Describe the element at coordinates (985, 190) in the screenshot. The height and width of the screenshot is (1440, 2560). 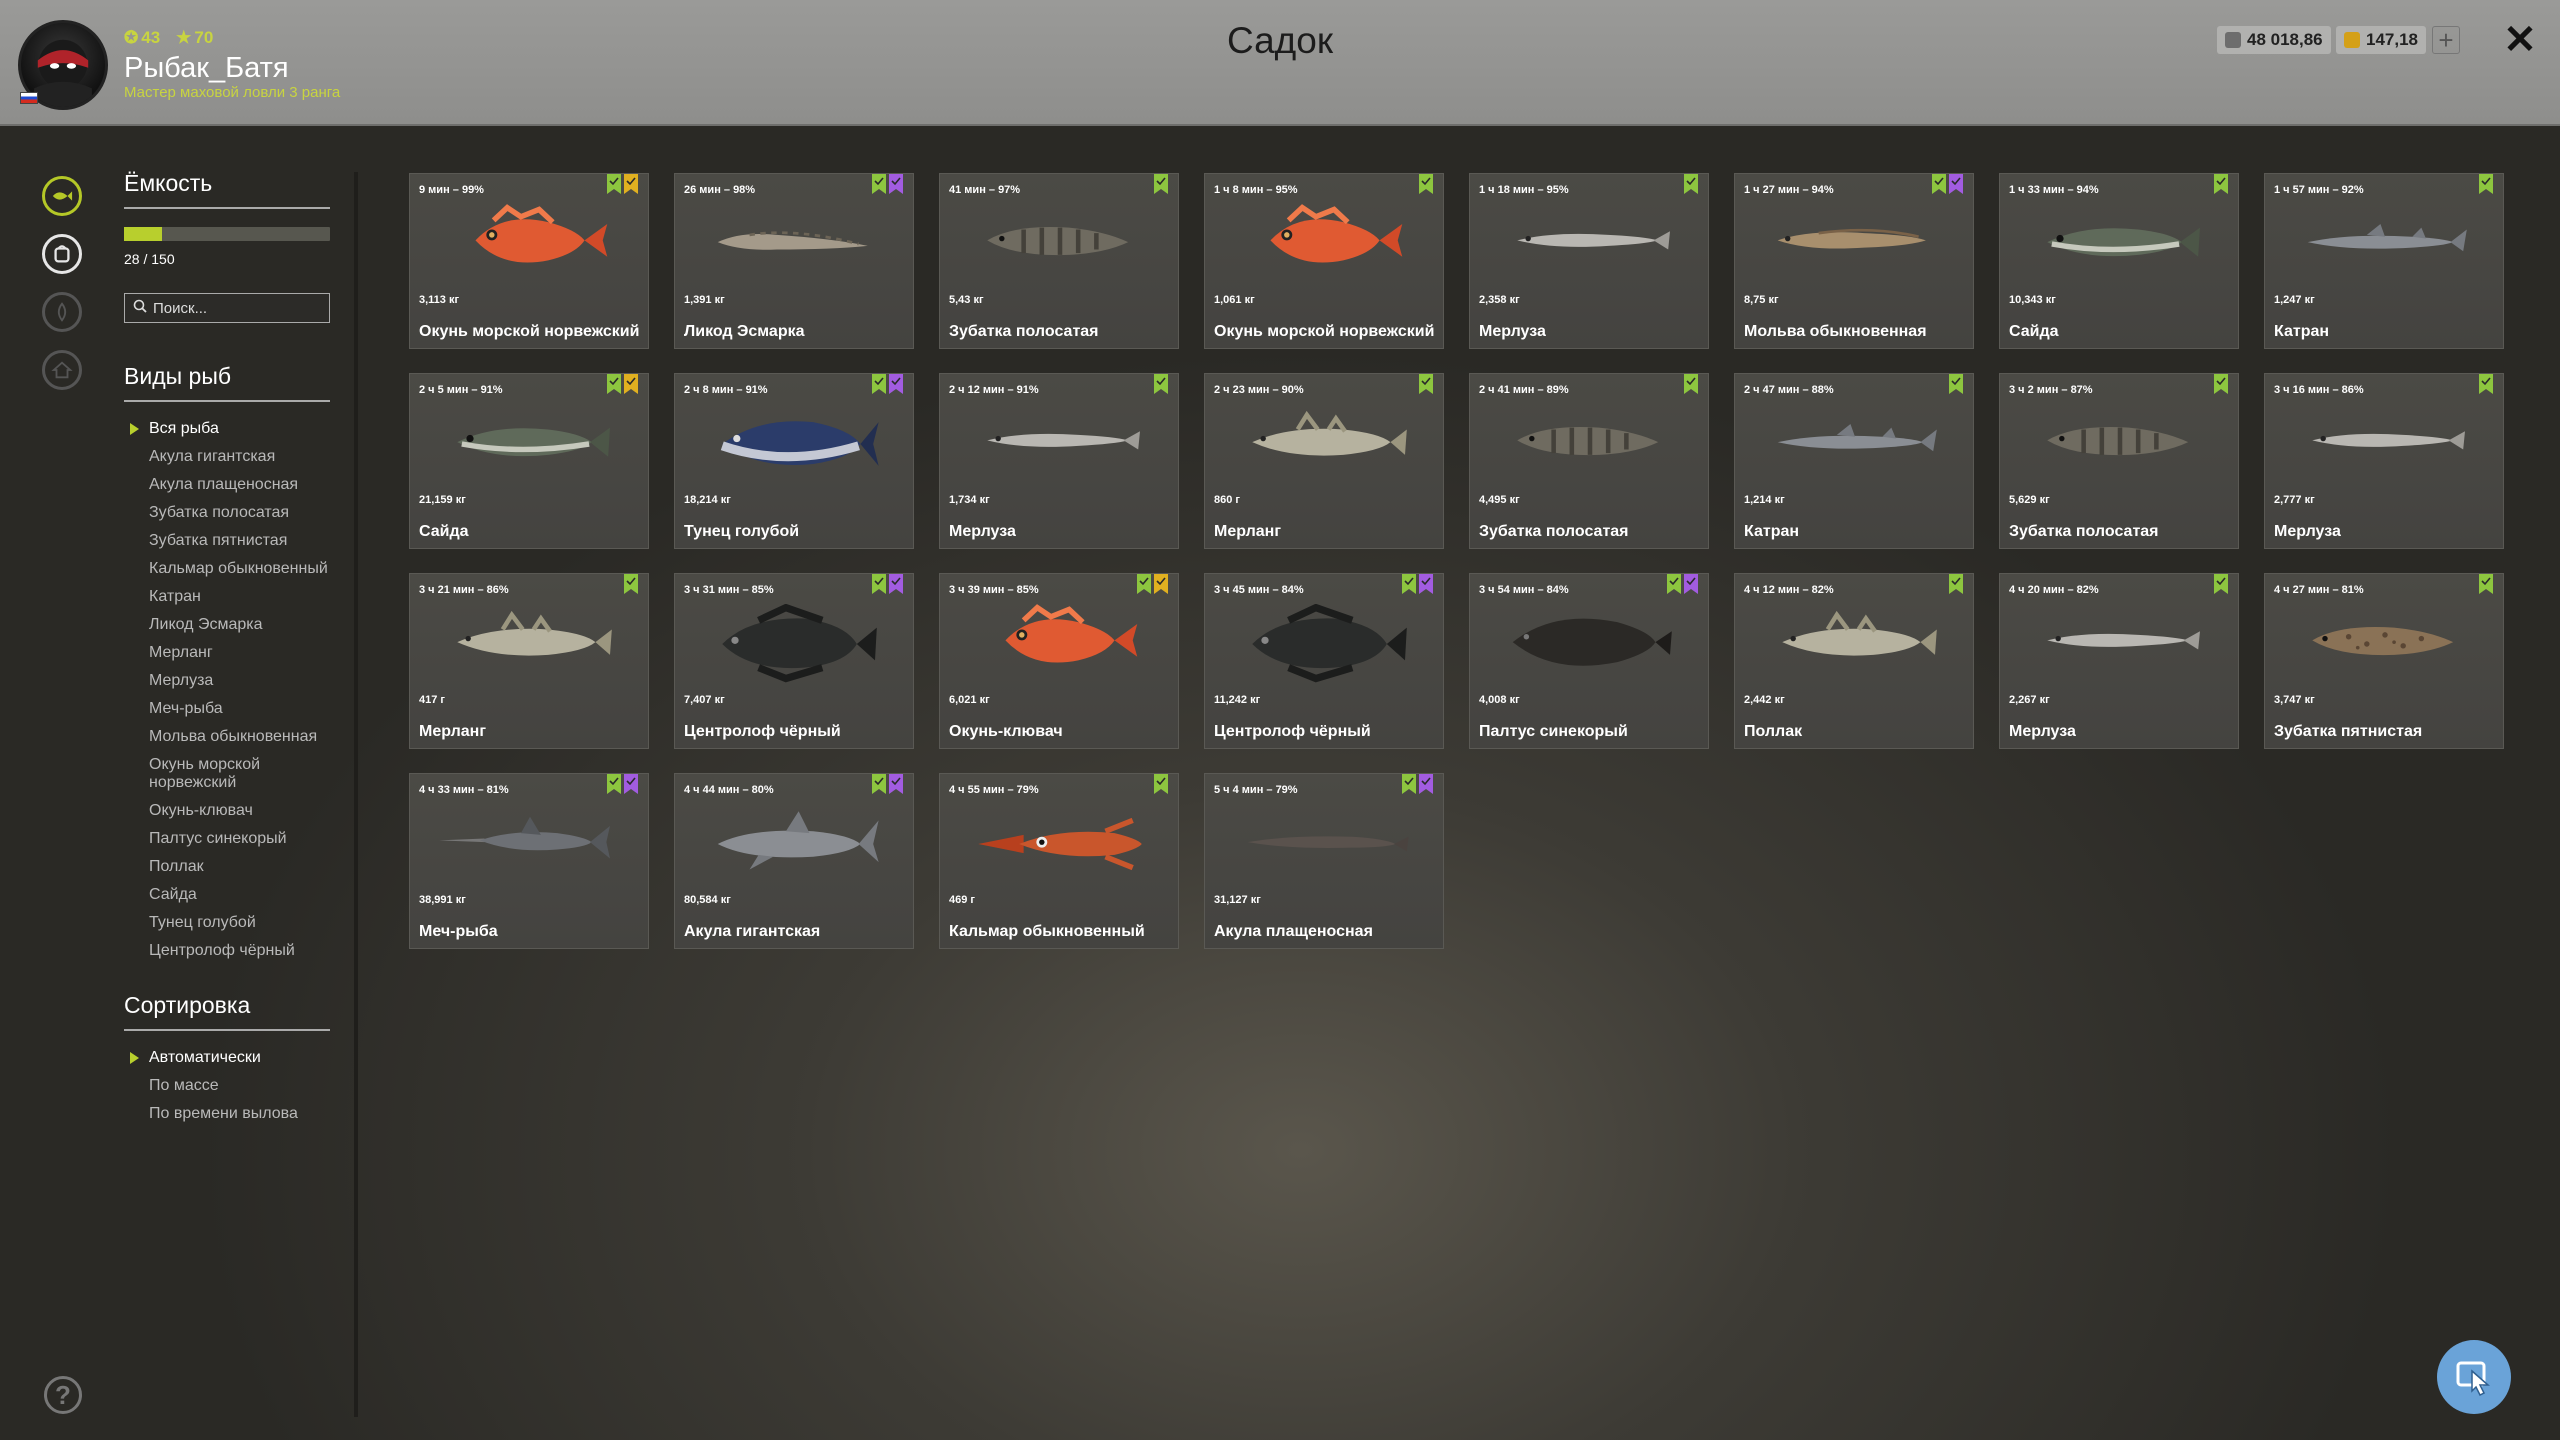
I see `catch-time-quality: 41 мин – 97%` at that location.